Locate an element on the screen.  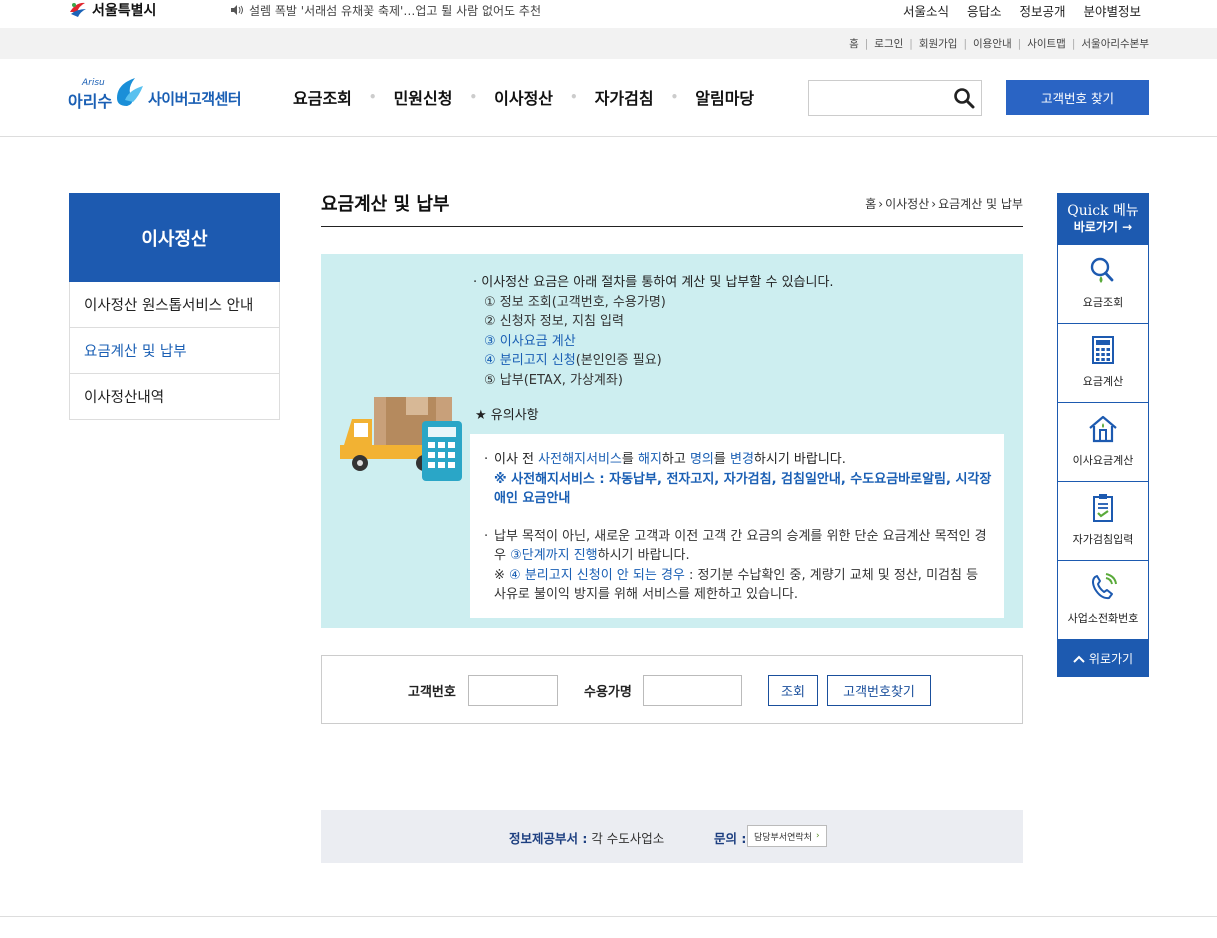
search-input is located at coordinates (879, 98).